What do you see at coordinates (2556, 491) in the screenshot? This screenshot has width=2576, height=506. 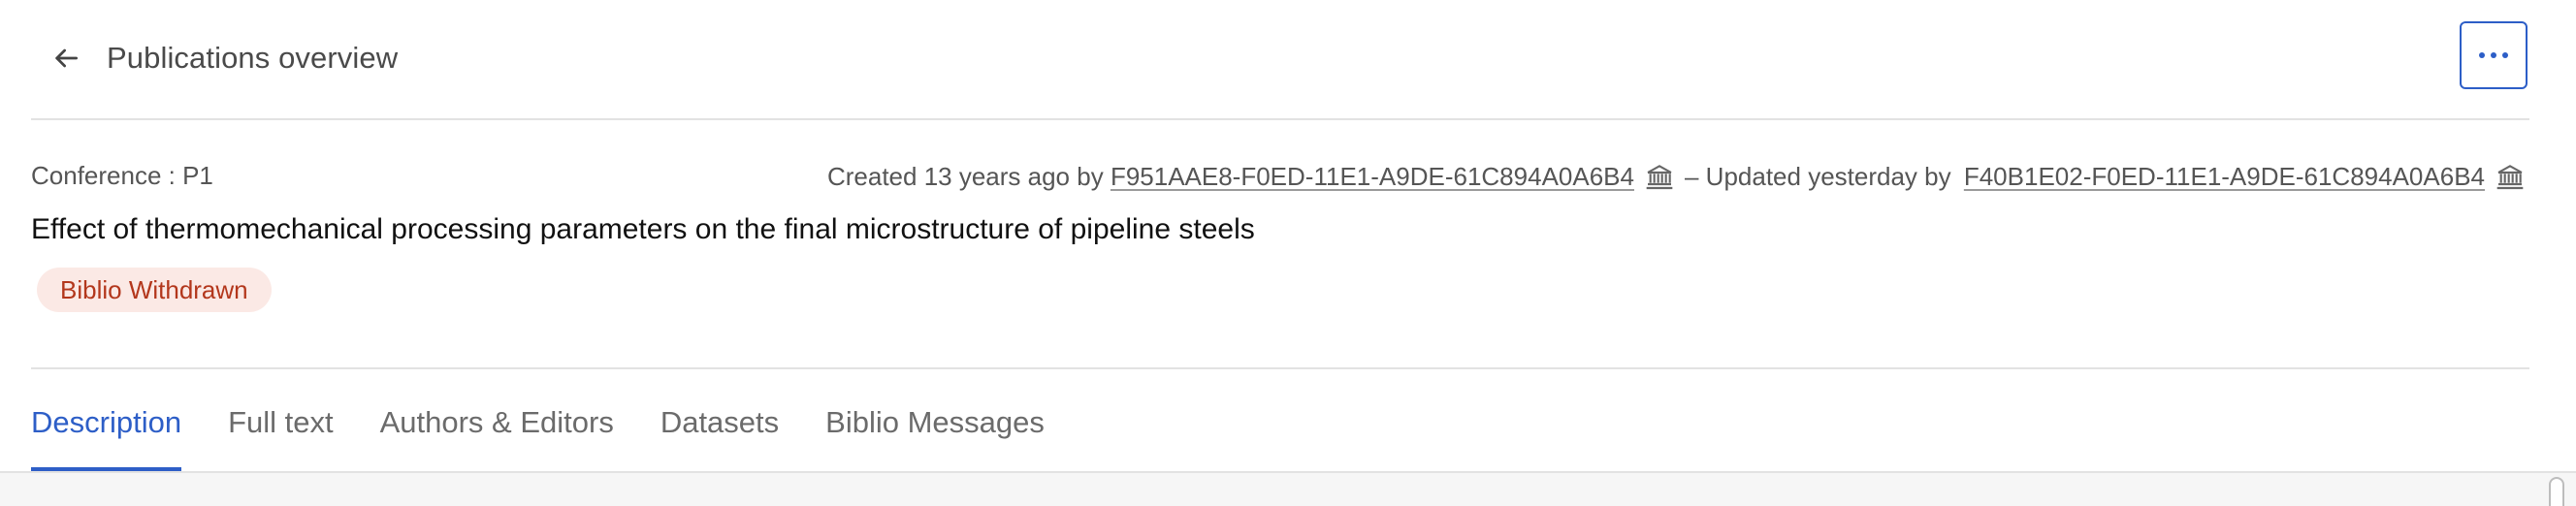 I see `scrollbar-thumb` at bounding box center [2556, 491].